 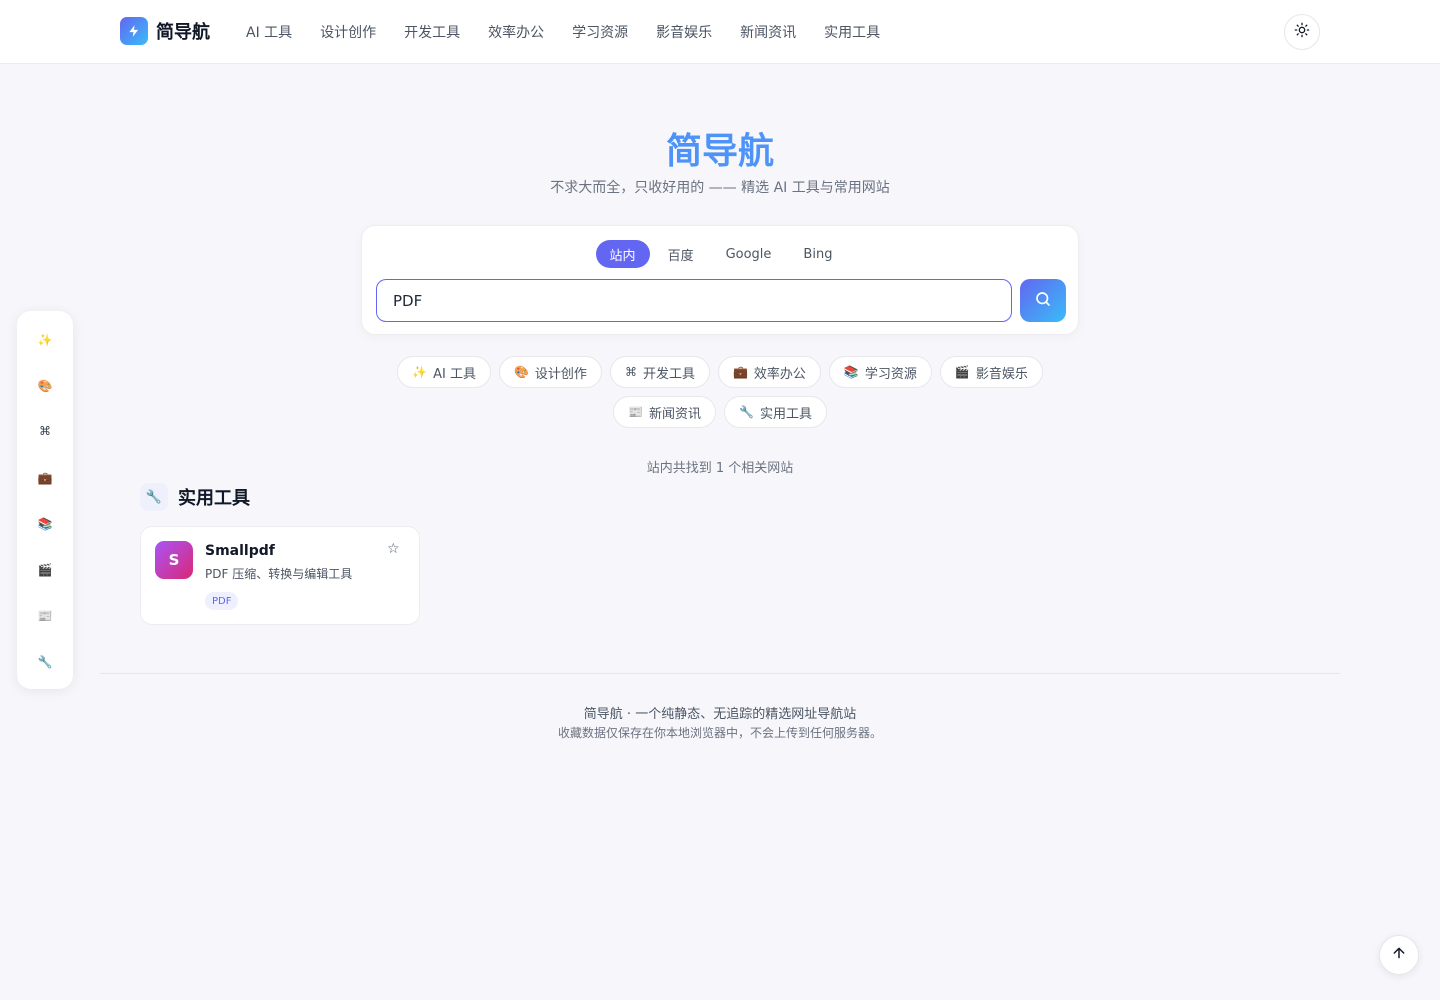 I want to click on chip-label: 学习资源, so click(x=890, y=374).